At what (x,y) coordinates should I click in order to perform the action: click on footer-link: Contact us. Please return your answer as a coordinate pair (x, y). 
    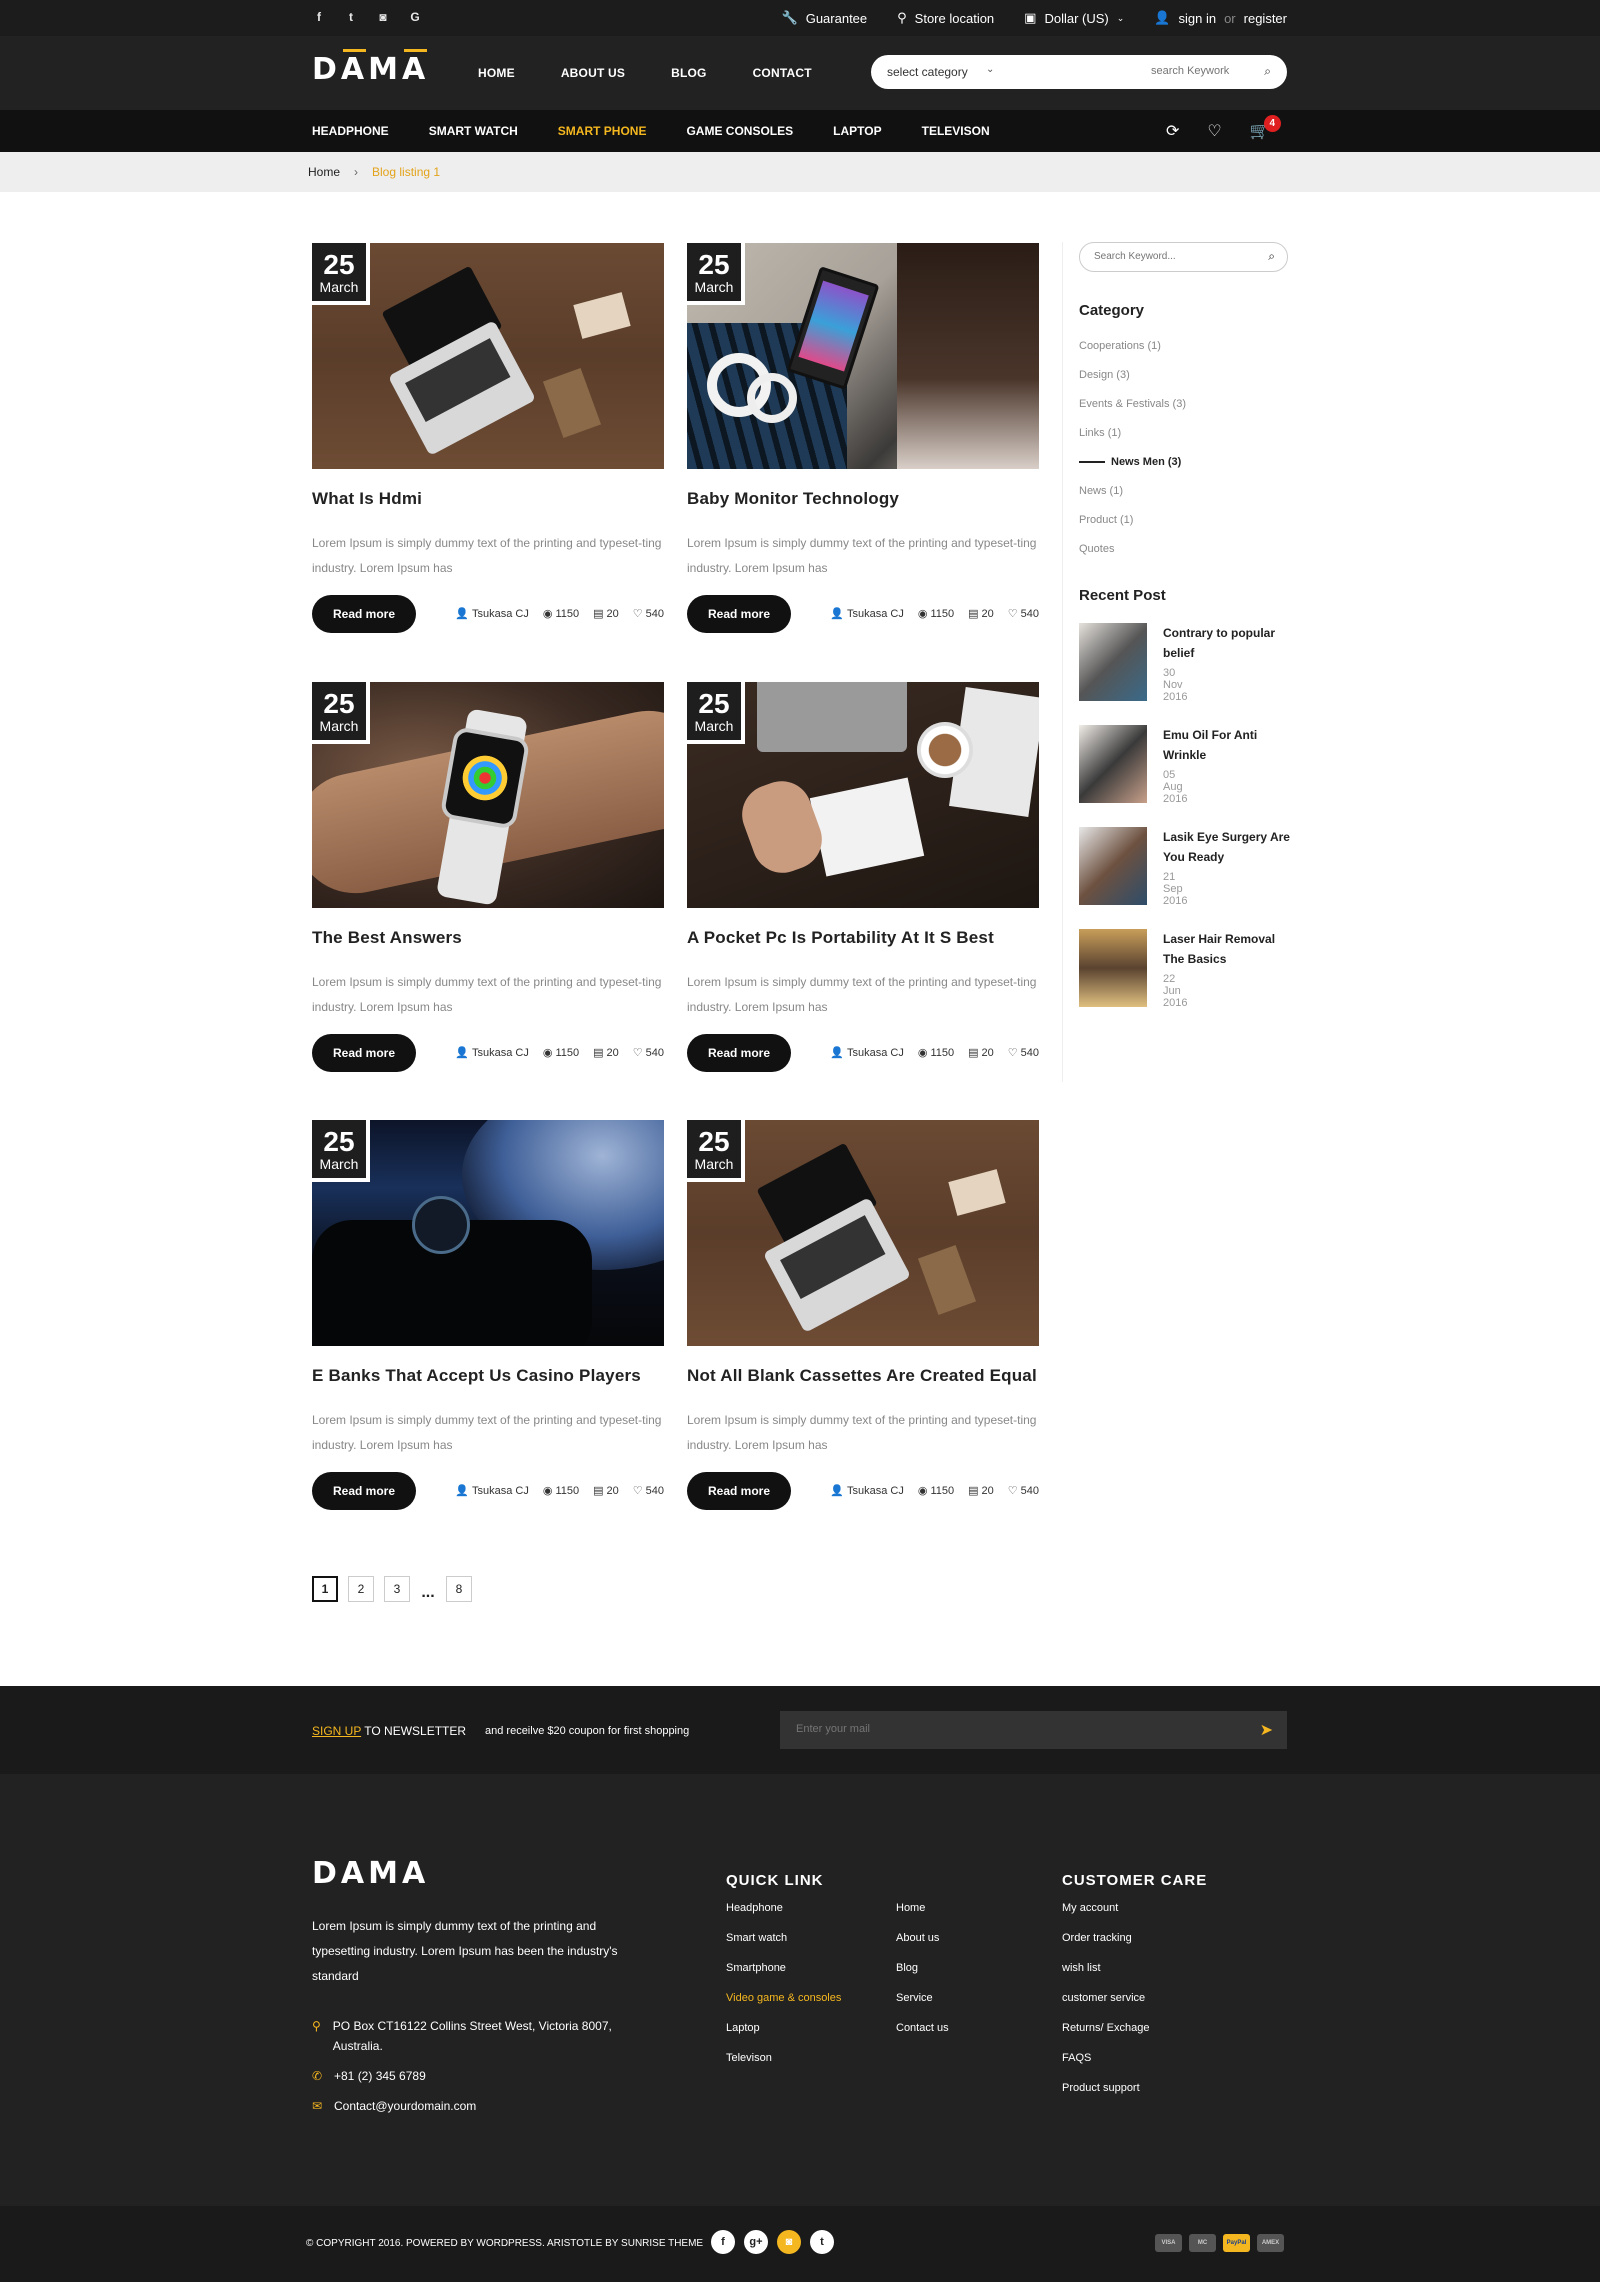
    Looking at the image, I should click on (922, 2037).